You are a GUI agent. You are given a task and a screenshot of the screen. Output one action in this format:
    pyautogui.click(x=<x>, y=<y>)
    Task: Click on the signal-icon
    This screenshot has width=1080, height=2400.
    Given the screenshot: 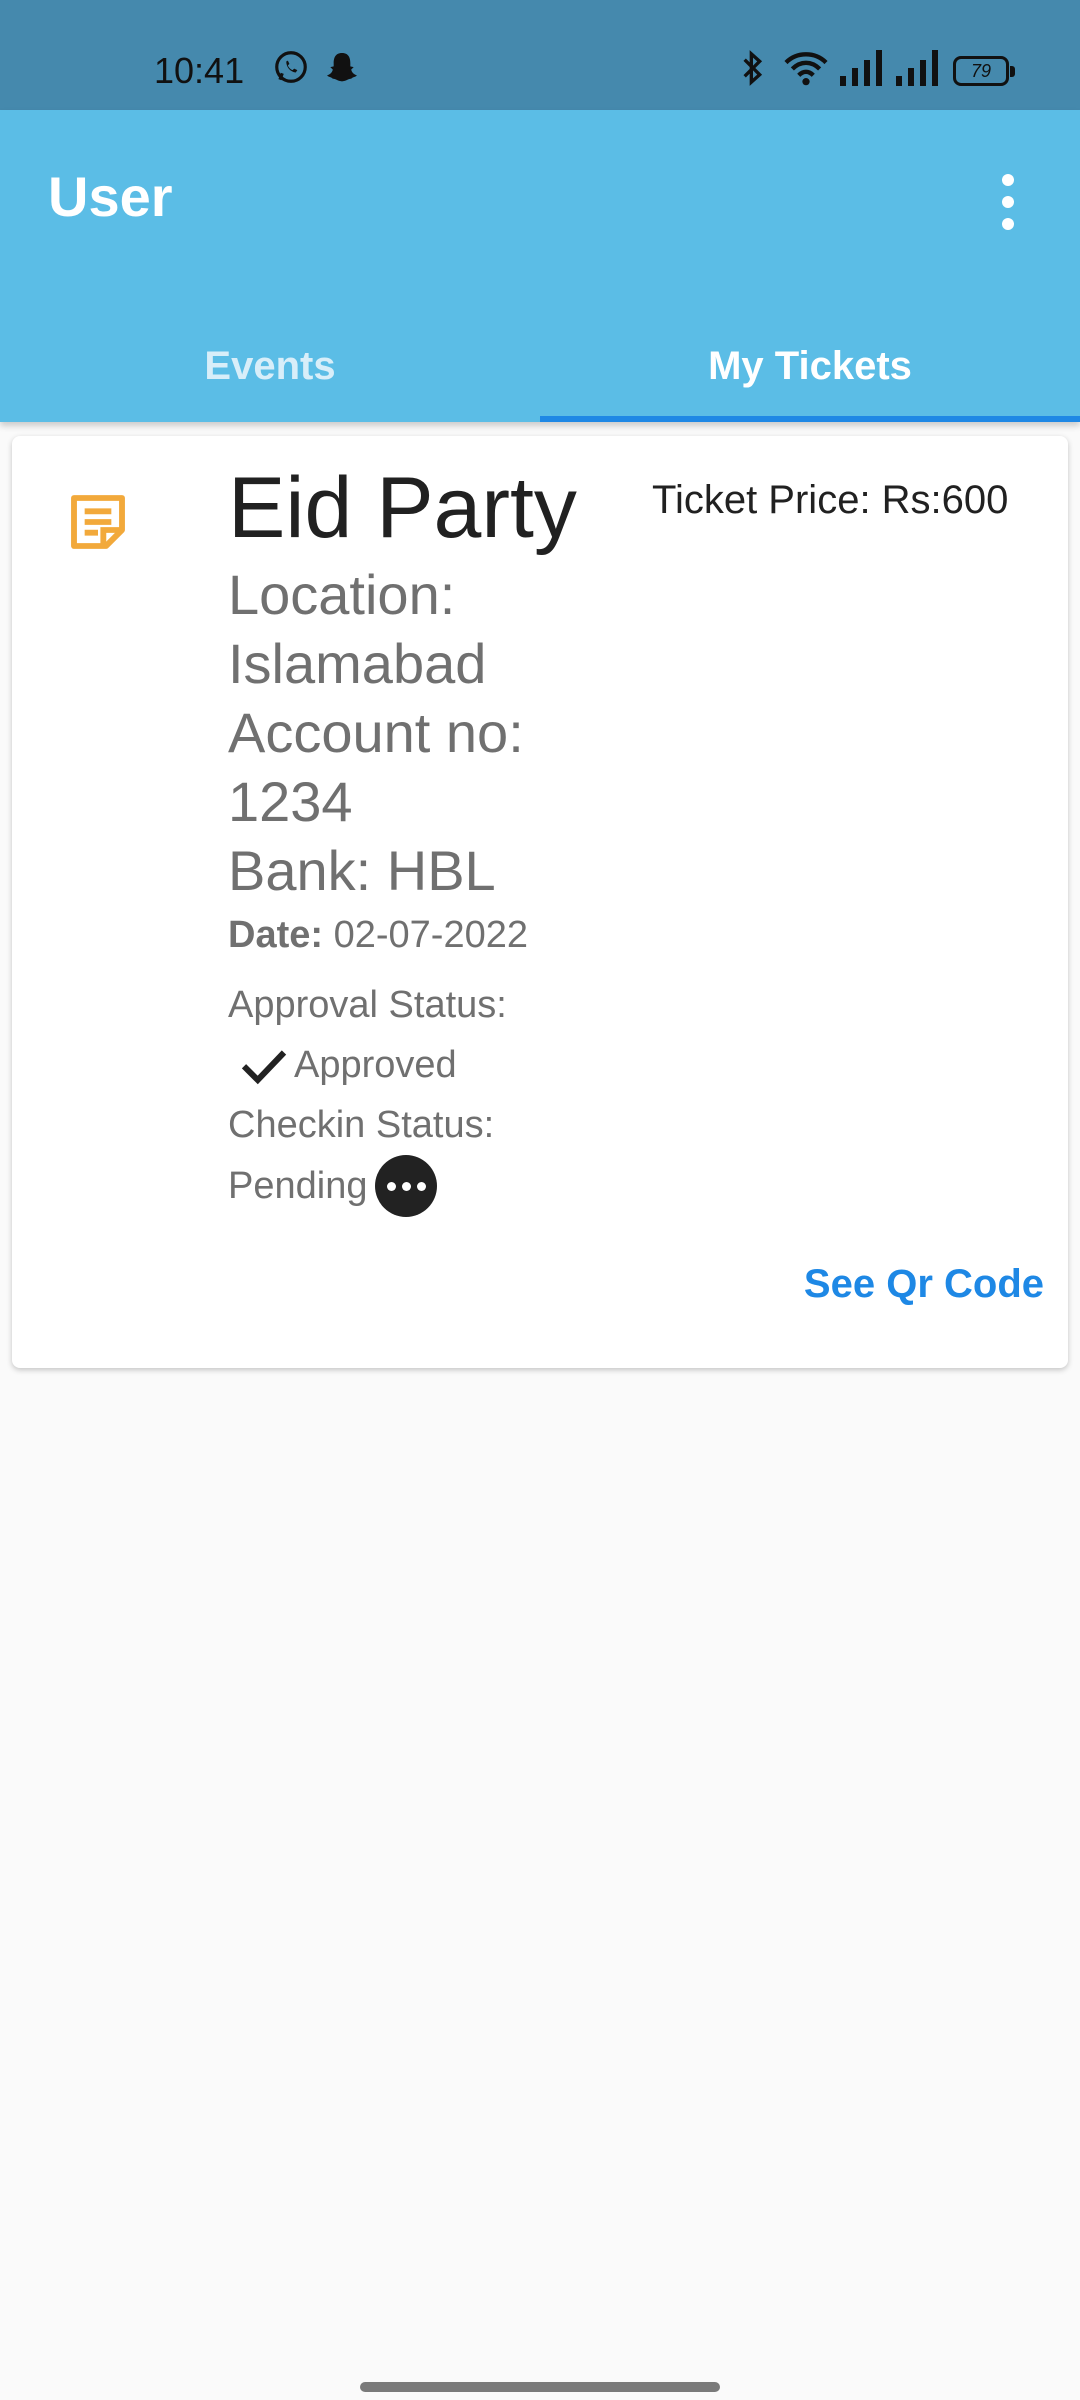 What is the action you would take?
    pyautogui.click(x=861, y=68)
    